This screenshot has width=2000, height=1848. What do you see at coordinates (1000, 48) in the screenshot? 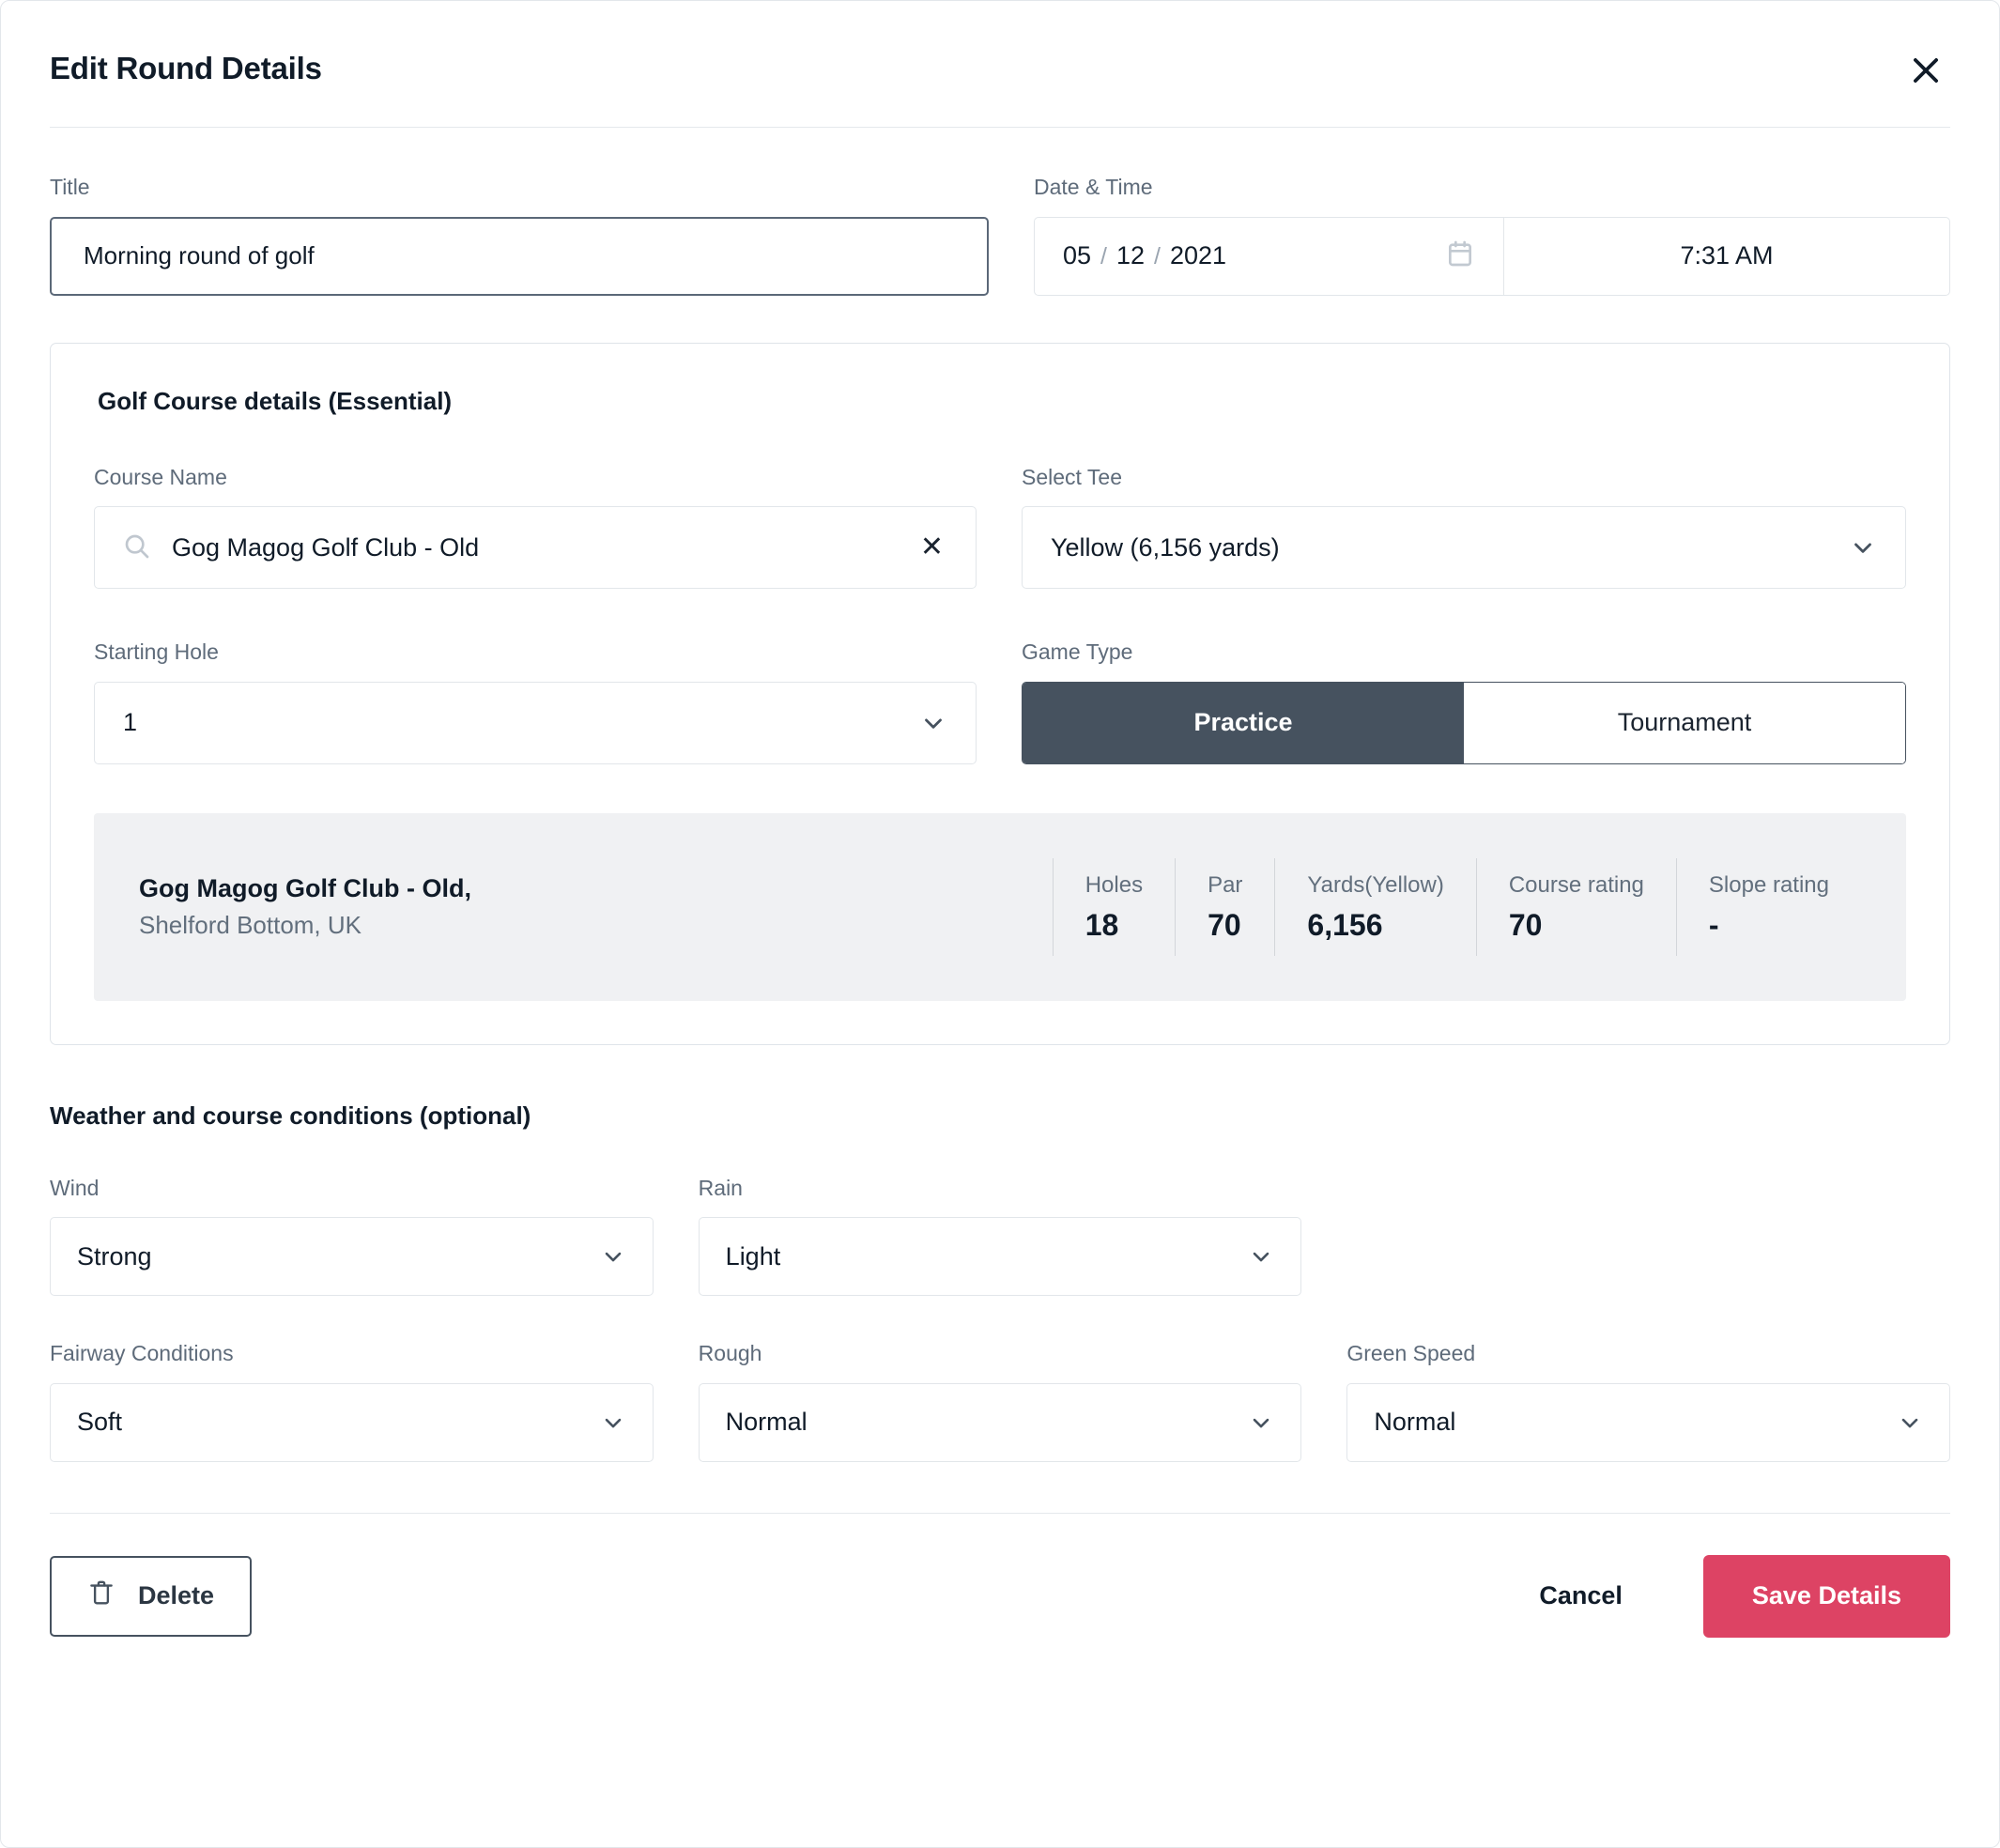
I see `dialog-header: Edit Round Details` at bounding box center [1000, 48].